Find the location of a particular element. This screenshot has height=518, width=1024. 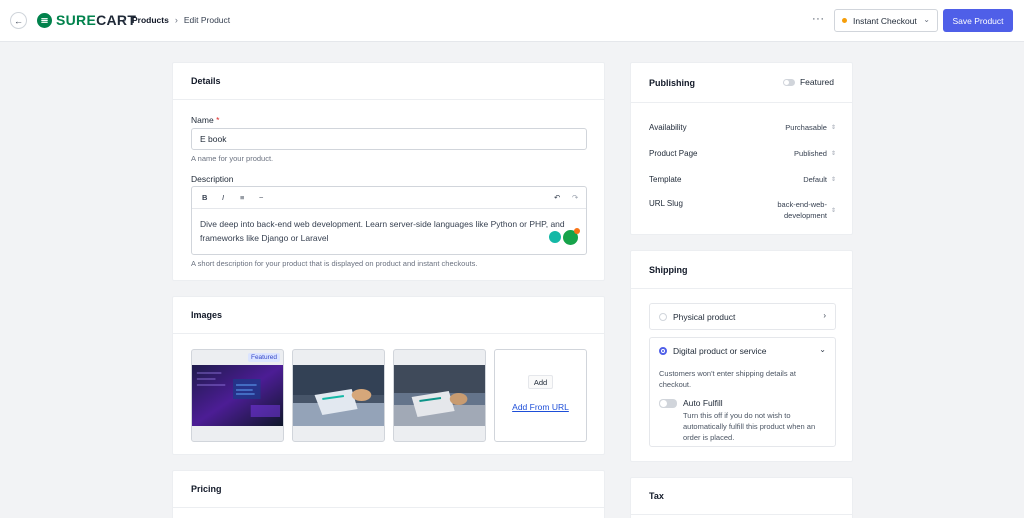

undo-icon: ↶ is located at coordinates (557, 197).